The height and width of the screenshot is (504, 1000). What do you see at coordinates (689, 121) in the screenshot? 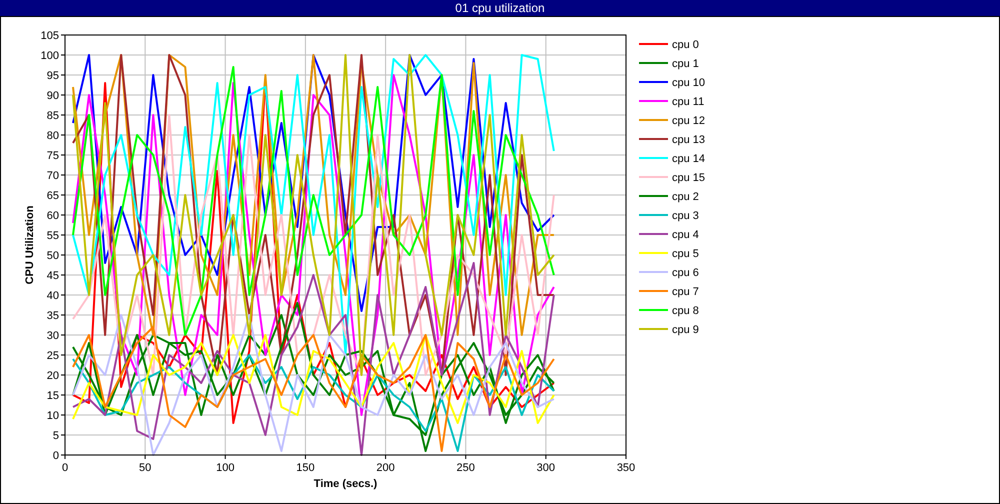
I see `legend-label: cpu 12` at bounding box center [689, 121].